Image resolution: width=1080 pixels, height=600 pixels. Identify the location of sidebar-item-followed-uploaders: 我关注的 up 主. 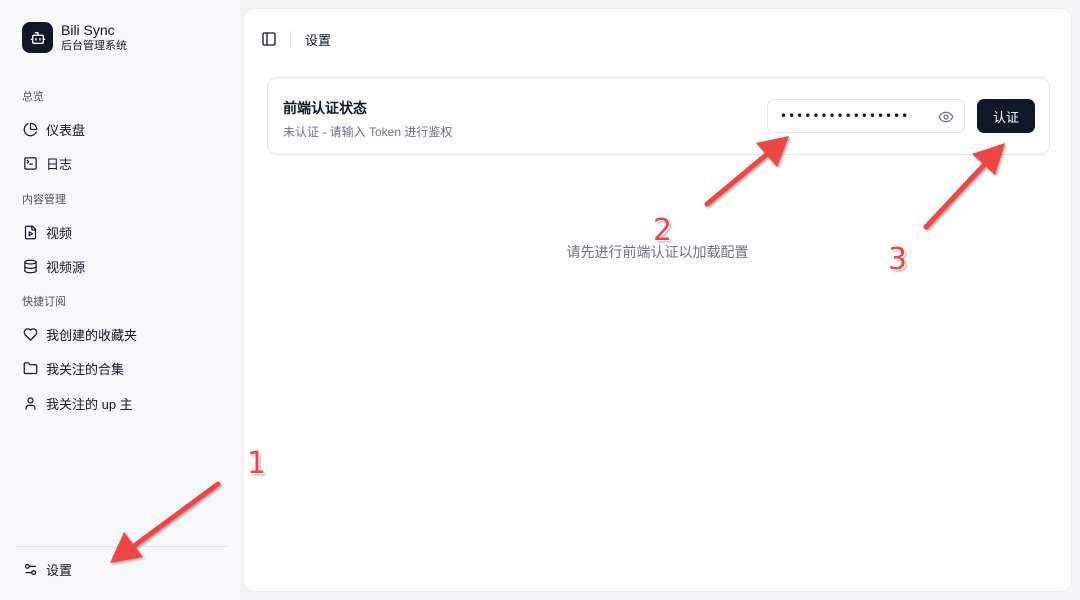
(77, 403).